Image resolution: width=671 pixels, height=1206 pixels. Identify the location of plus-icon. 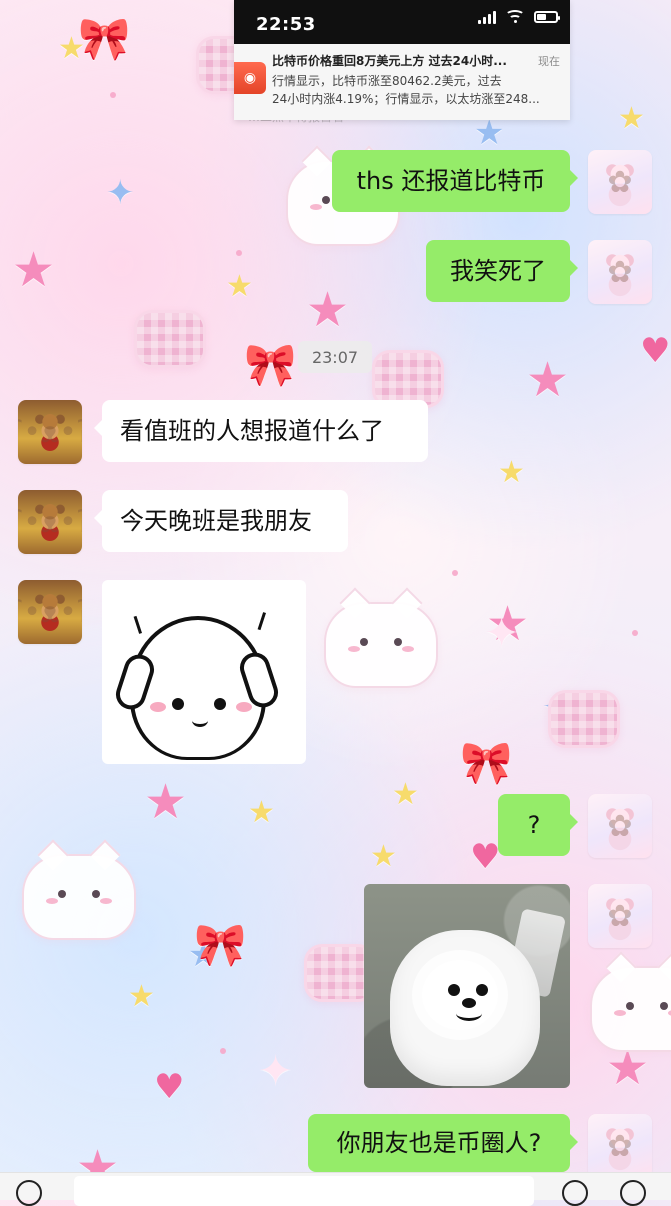
(633, 1193).